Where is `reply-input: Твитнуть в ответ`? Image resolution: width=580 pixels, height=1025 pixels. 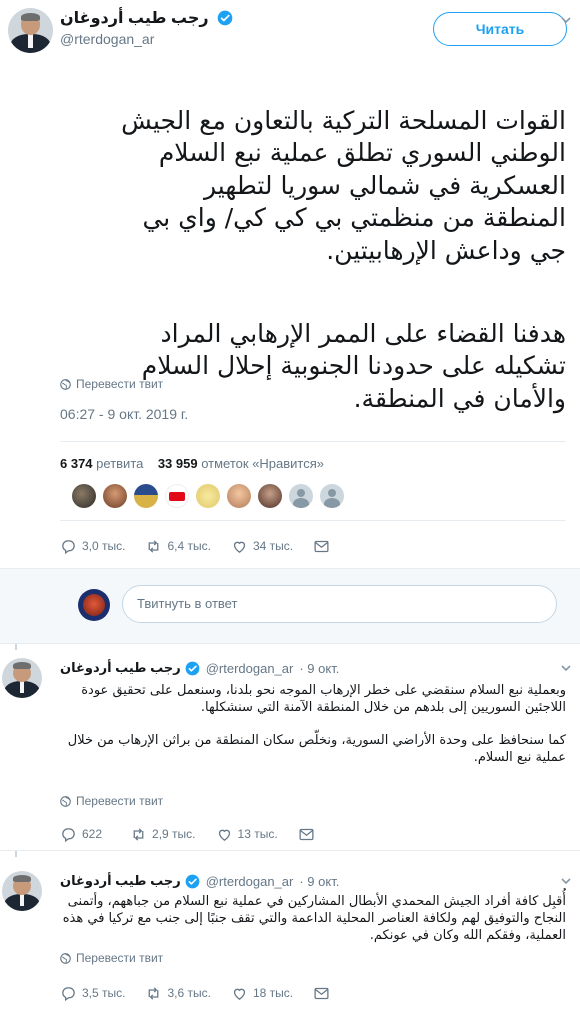 reply-input: Твитнуть в ответ is located at coordinates (339, 604).